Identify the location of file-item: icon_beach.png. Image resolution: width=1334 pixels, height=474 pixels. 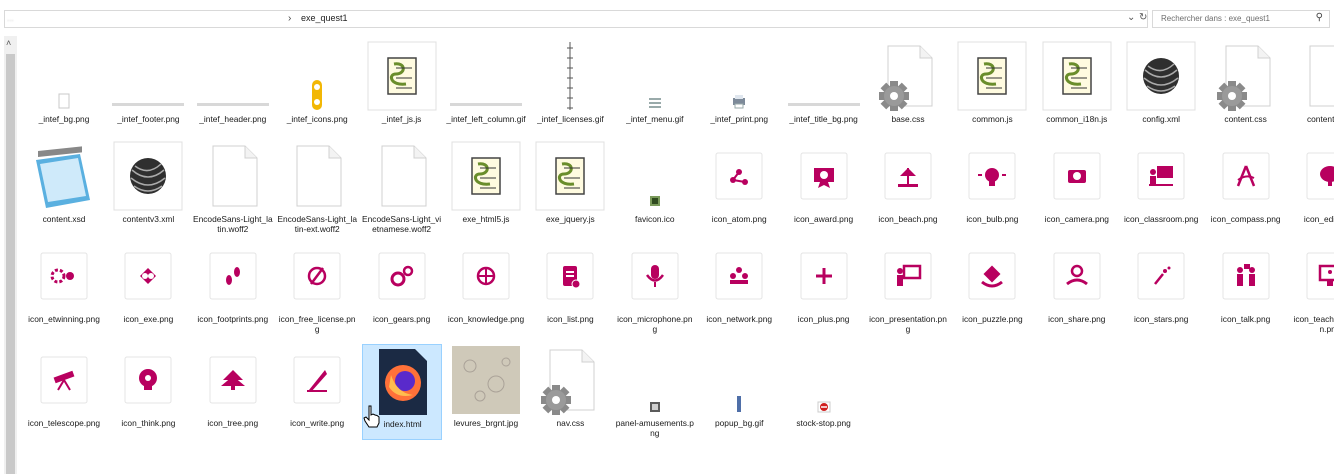
(908, 188).